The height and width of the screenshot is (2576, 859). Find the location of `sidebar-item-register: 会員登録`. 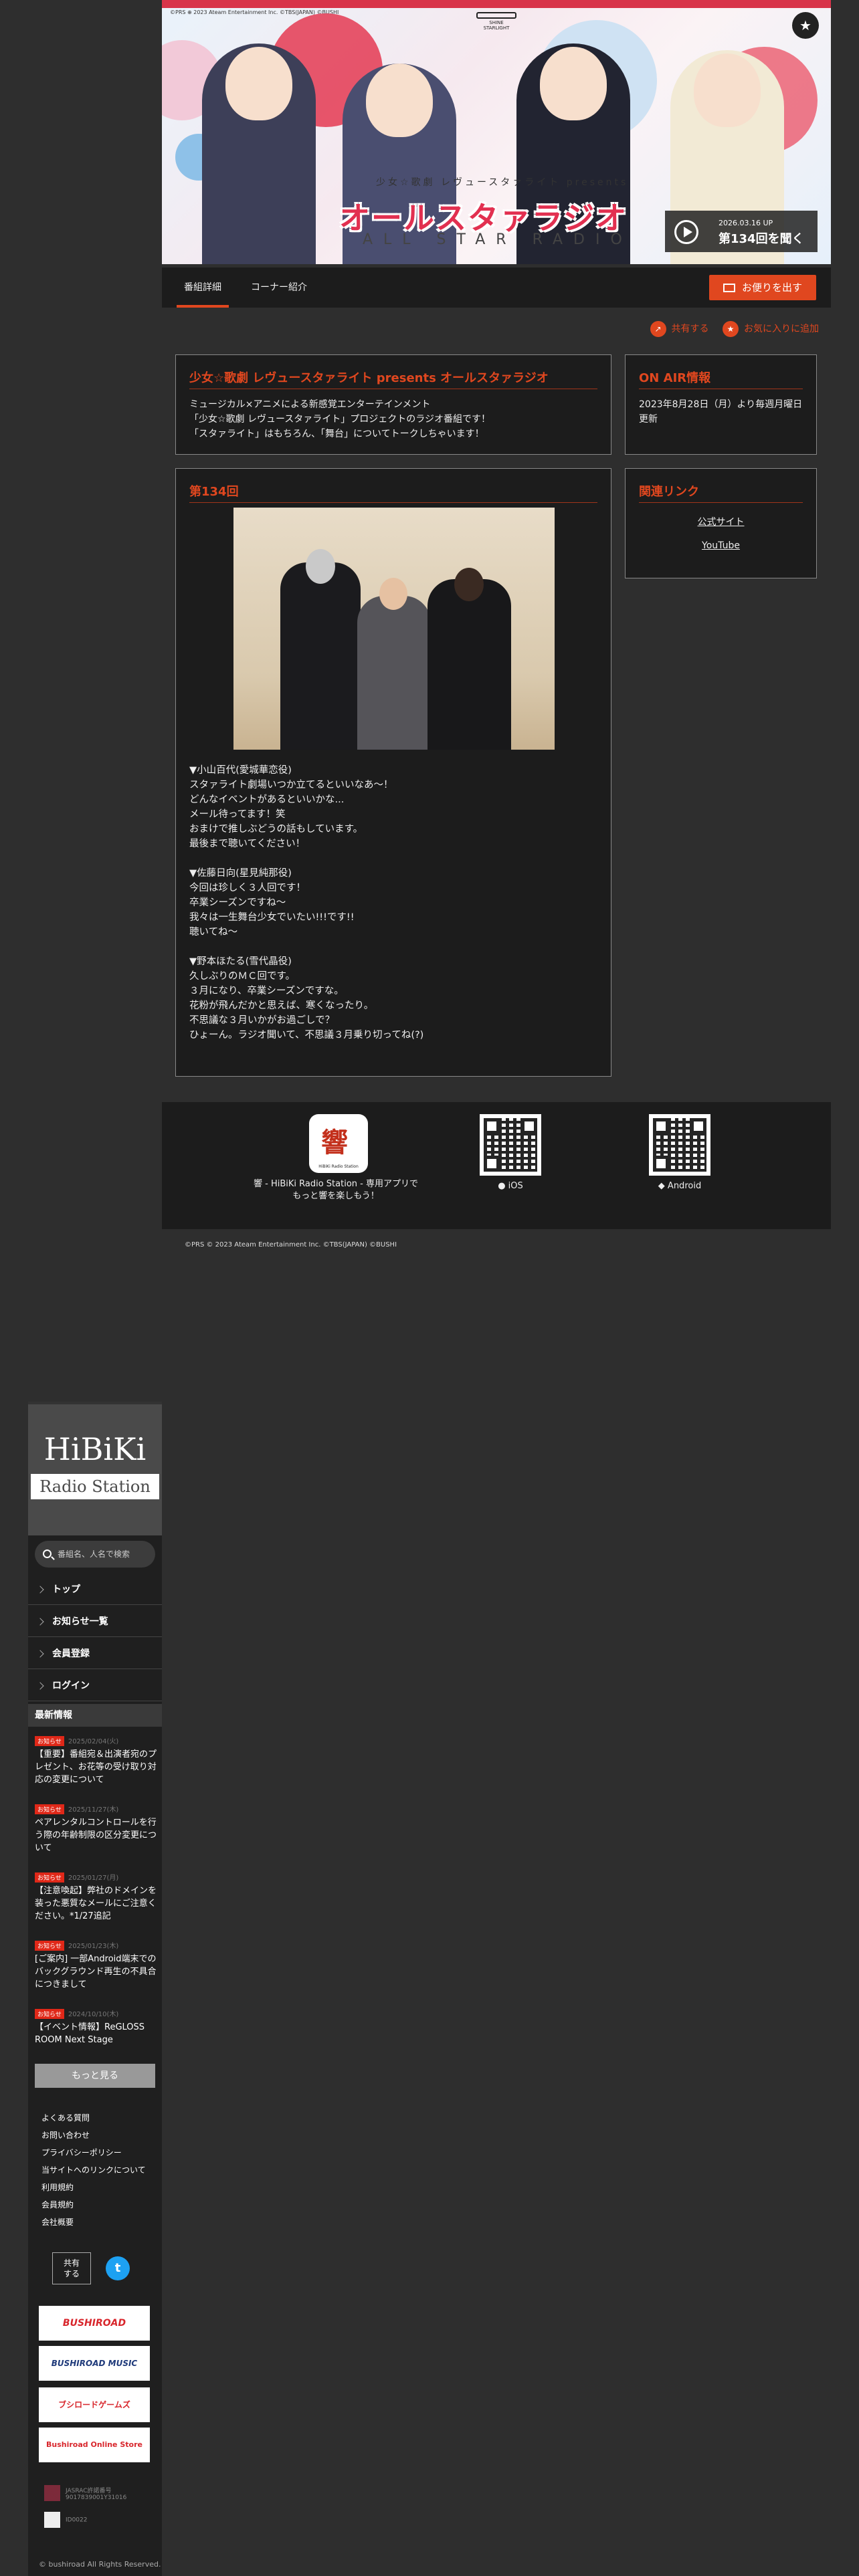

sidebar-item-register: 会員登録 is located at coordinates (95, 1653).